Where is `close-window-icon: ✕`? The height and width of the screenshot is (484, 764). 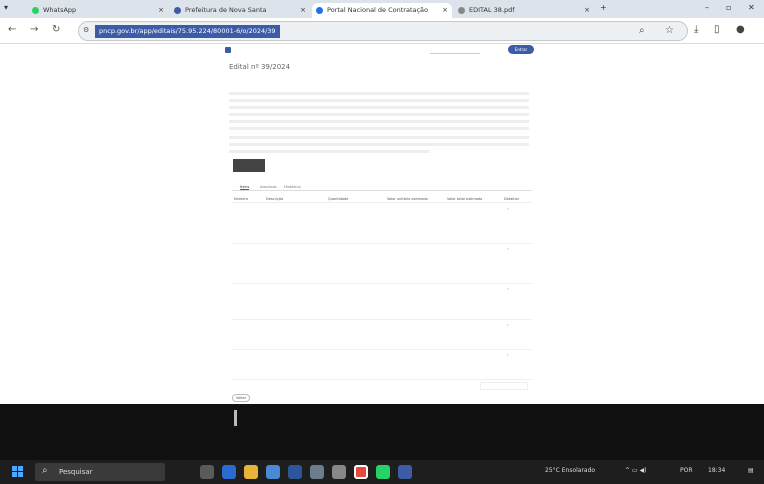
close-window-icon: ✕ is located at coordinates (751, 7).